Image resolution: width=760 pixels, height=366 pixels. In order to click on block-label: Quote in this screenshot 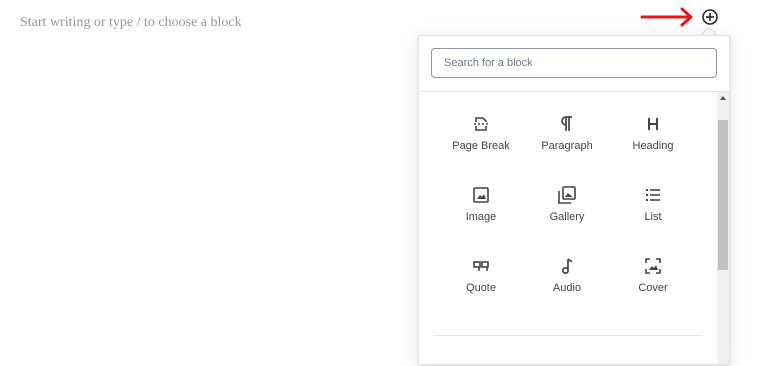, I will do `click(481, 288)`.